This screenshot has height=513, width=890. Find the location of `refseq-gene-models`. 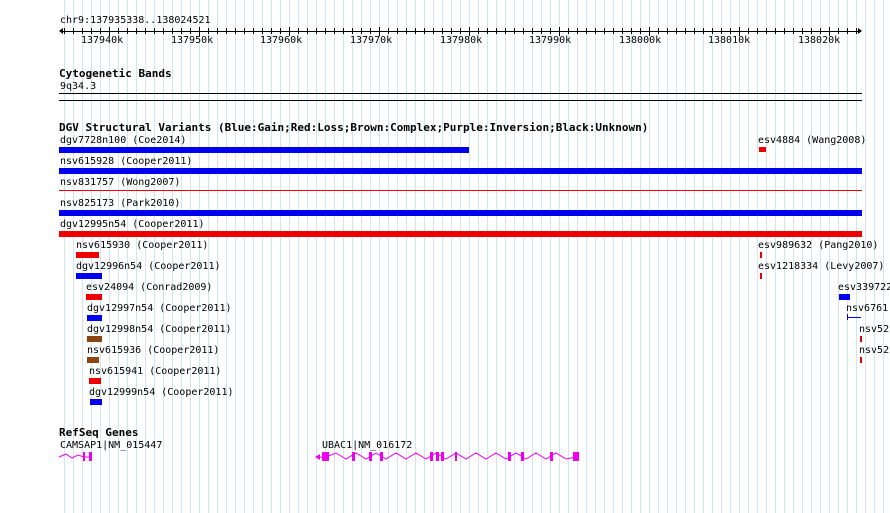

refseq-gene-models is located at coordinates (318, 456).